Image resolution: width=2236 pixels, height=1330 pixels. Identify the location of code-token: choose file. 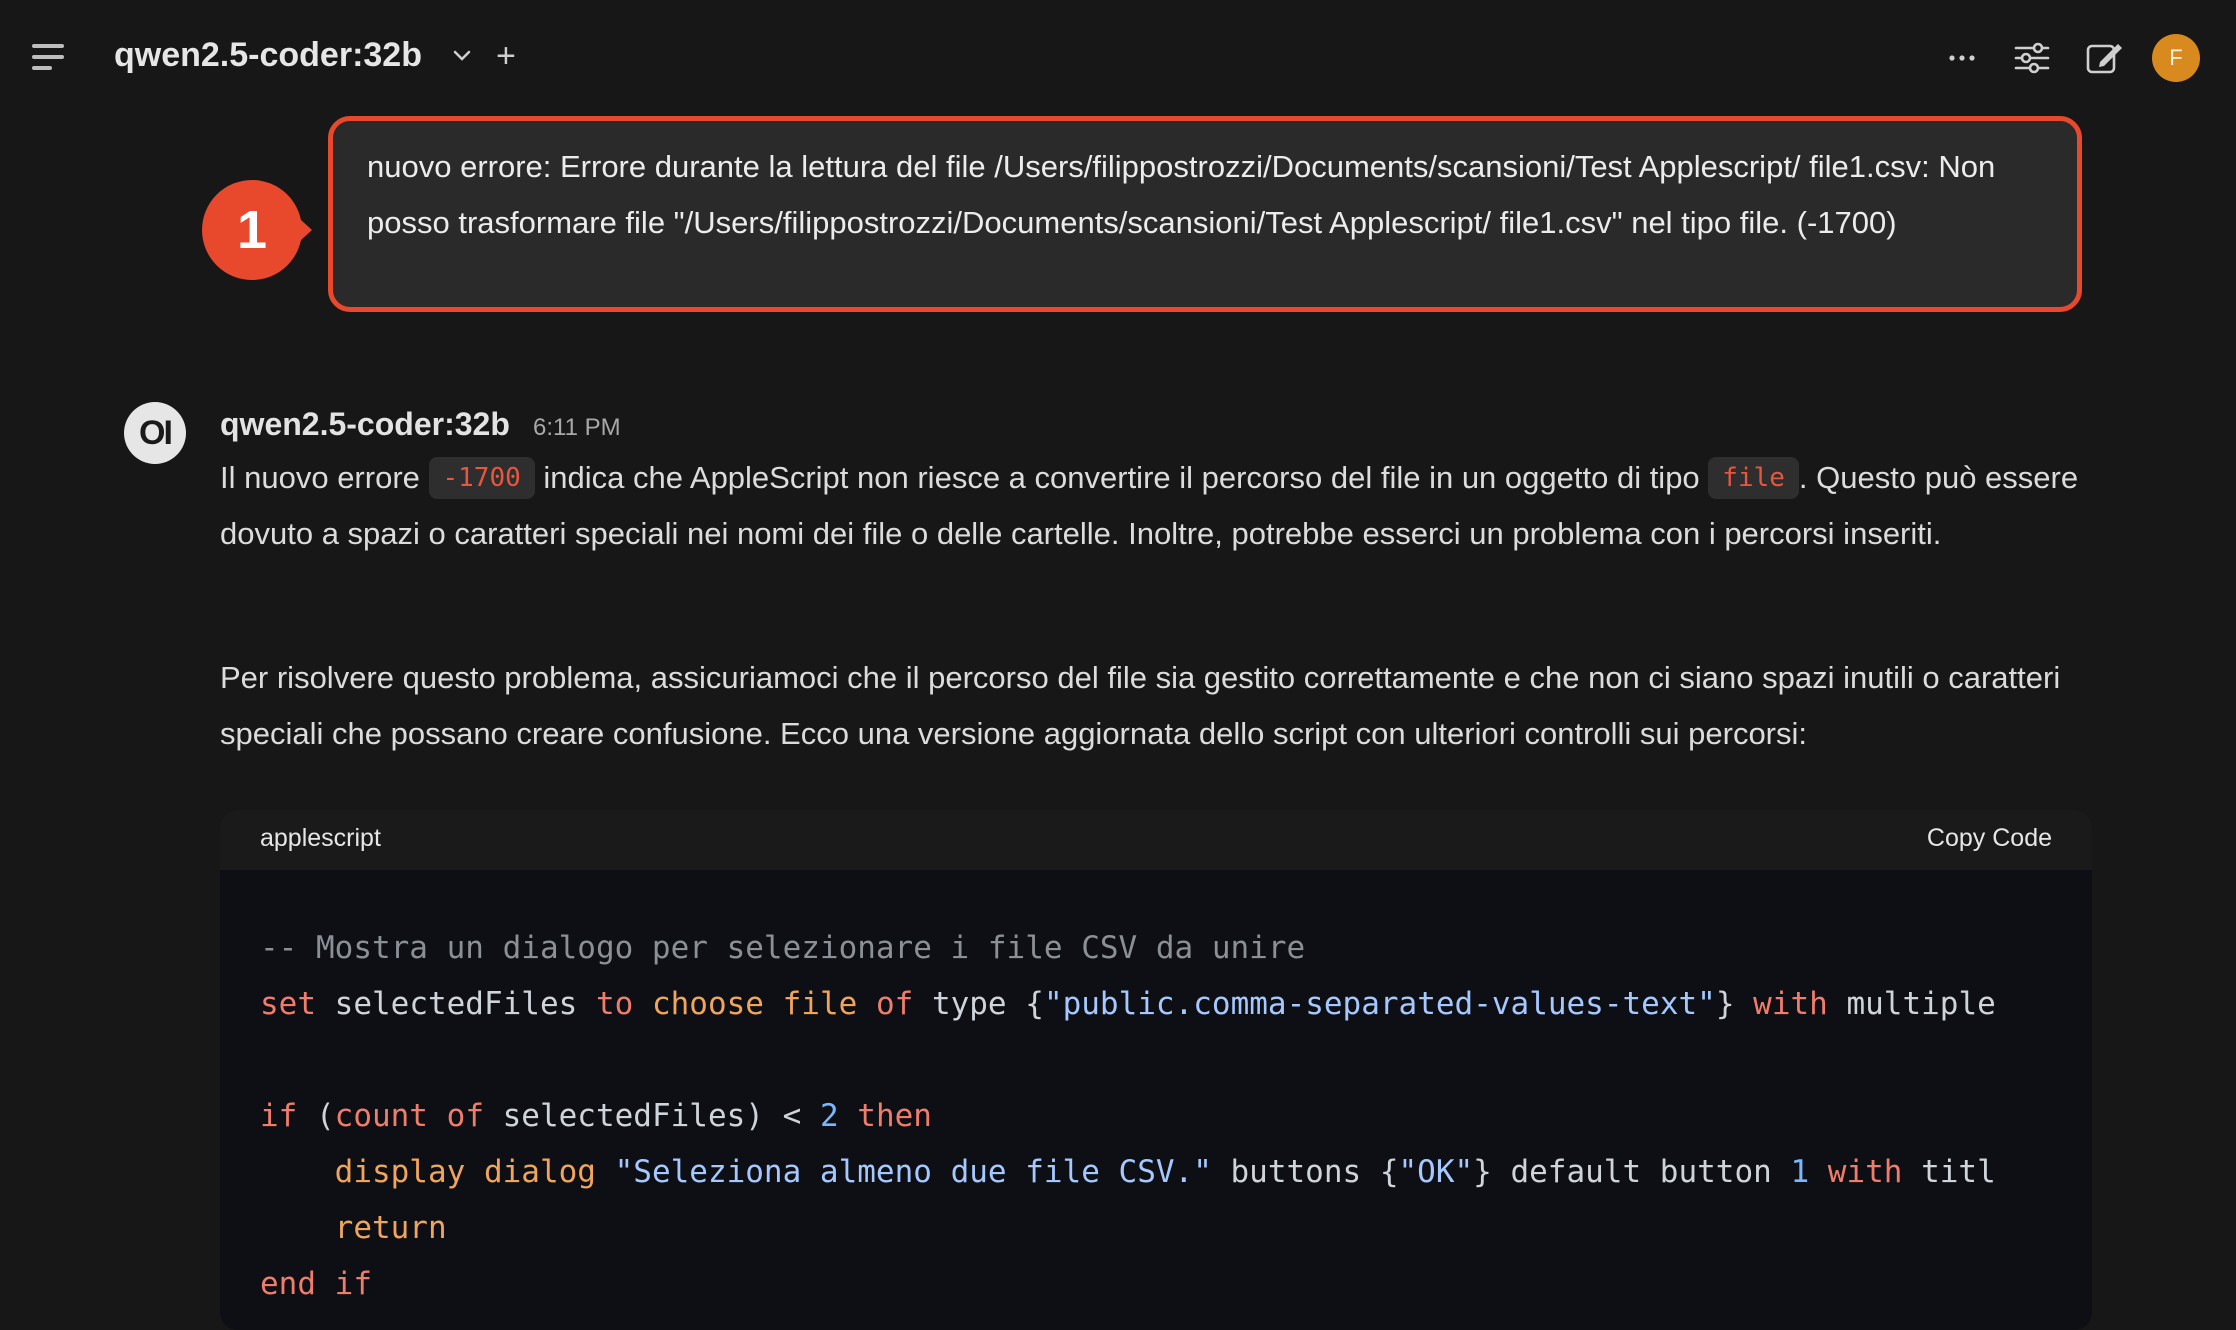
(754, 1004).